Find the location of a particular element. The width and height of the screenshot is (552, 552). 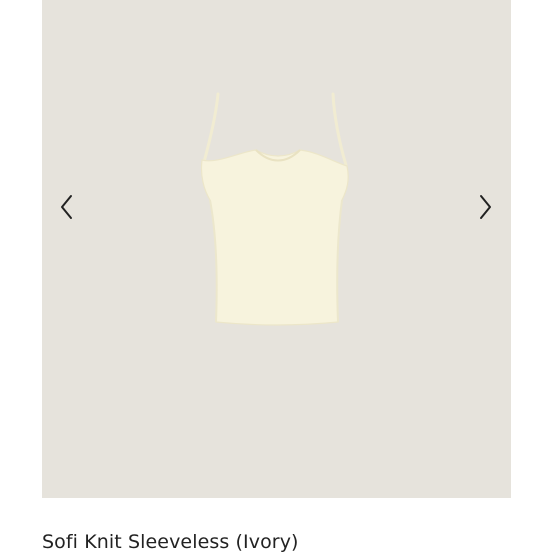

previous-image-button is located at coordinates (67, 207).